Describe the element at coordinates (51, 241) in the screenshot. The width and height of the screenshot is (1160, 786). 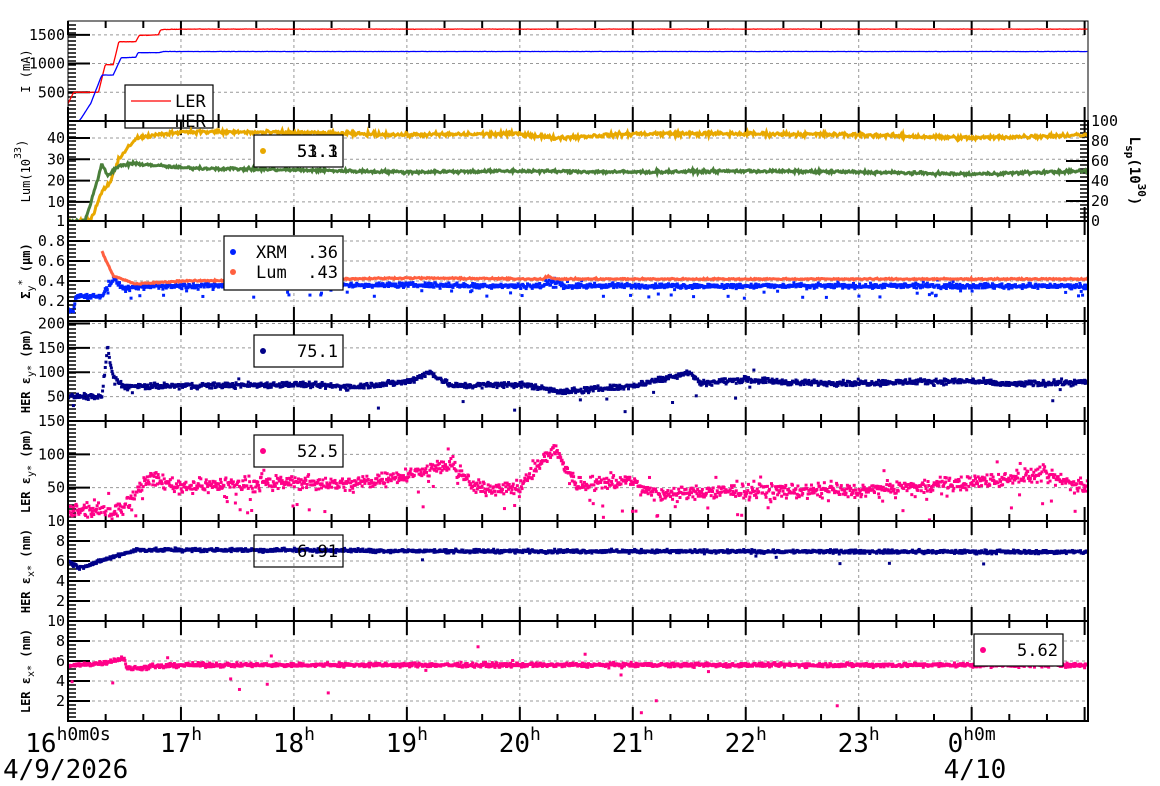
I see `y-tick-label: 0.8` at that location.